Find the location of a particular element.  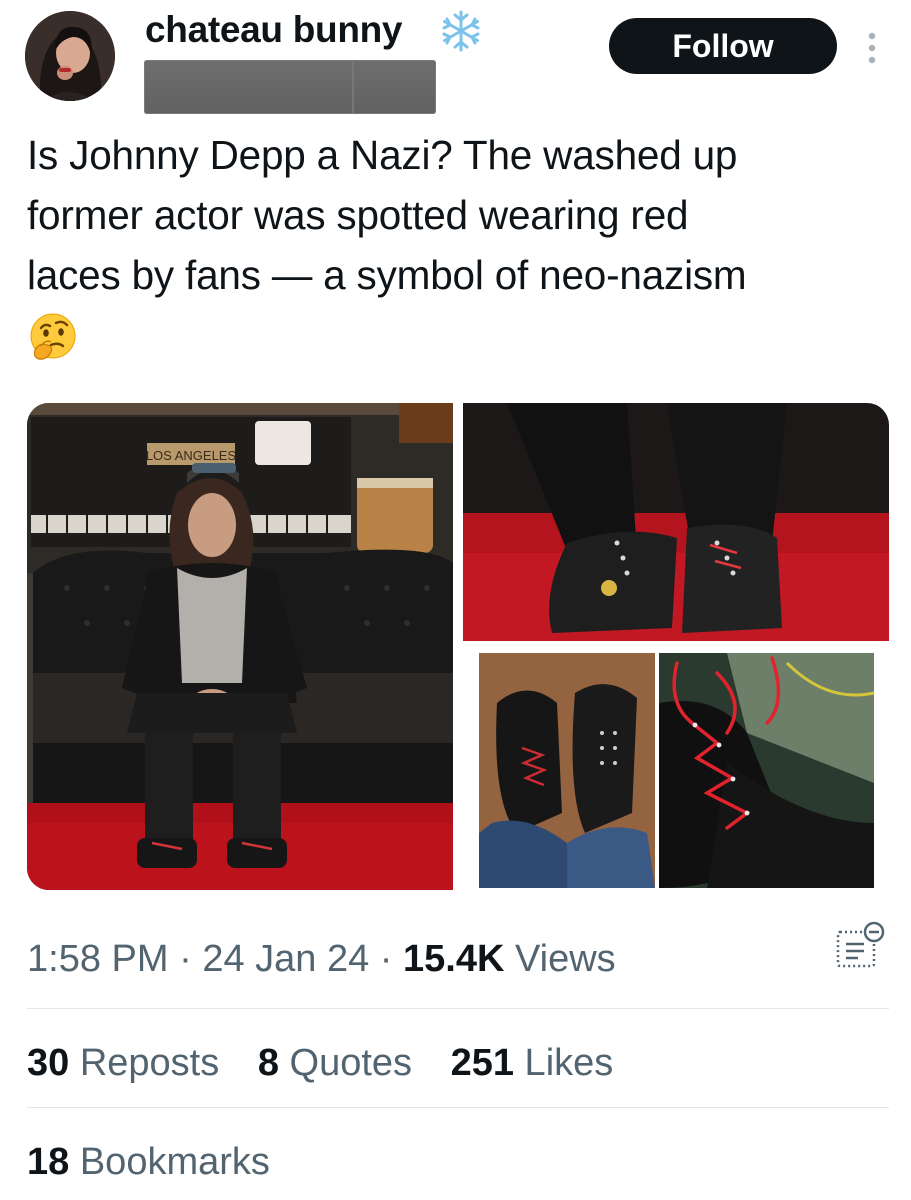

reposts-label: Reposts is located at coordinates (144, 1063).